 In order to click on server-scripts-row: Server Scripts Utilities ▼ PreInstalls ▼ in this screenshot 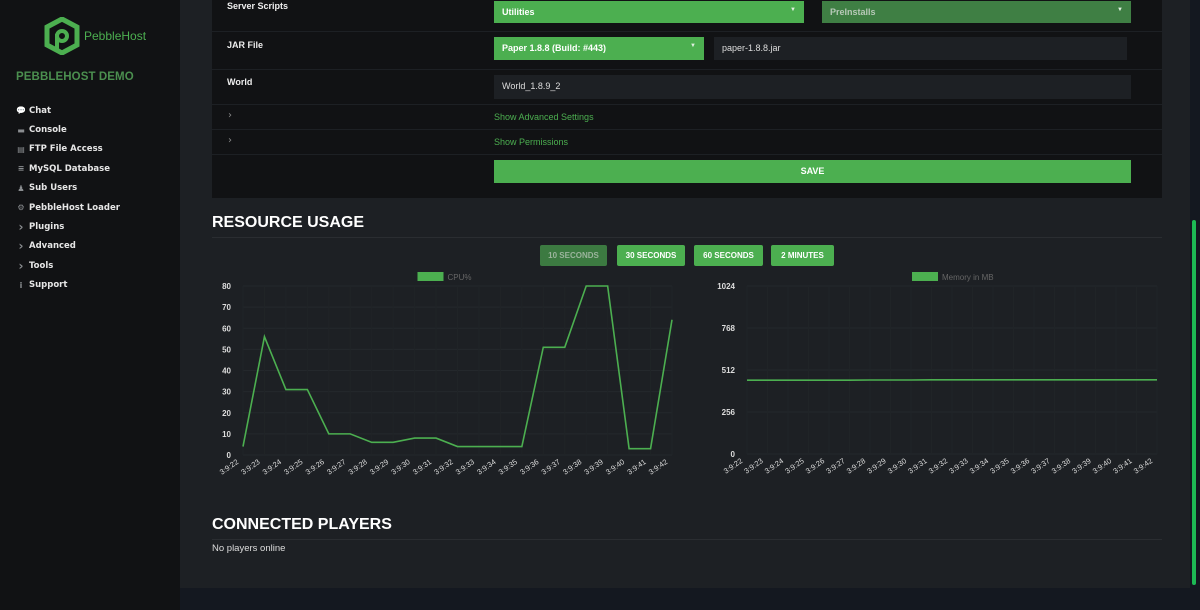, I will do `click(687, 16)`.